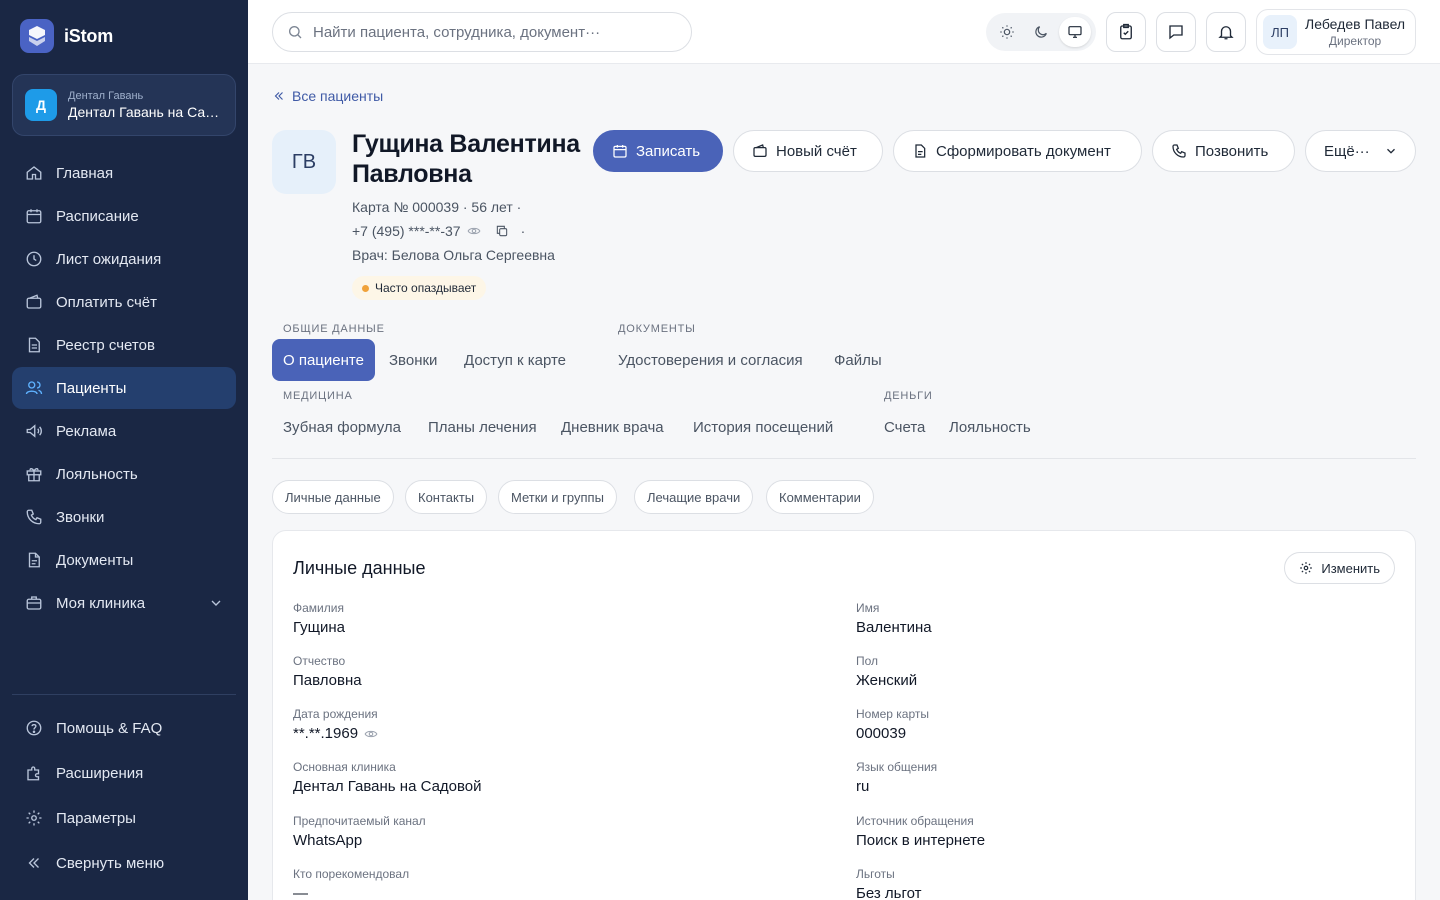  Describe the element at coordinates (760, 151) in the screenshot. I see `wallet-icon` at that location.